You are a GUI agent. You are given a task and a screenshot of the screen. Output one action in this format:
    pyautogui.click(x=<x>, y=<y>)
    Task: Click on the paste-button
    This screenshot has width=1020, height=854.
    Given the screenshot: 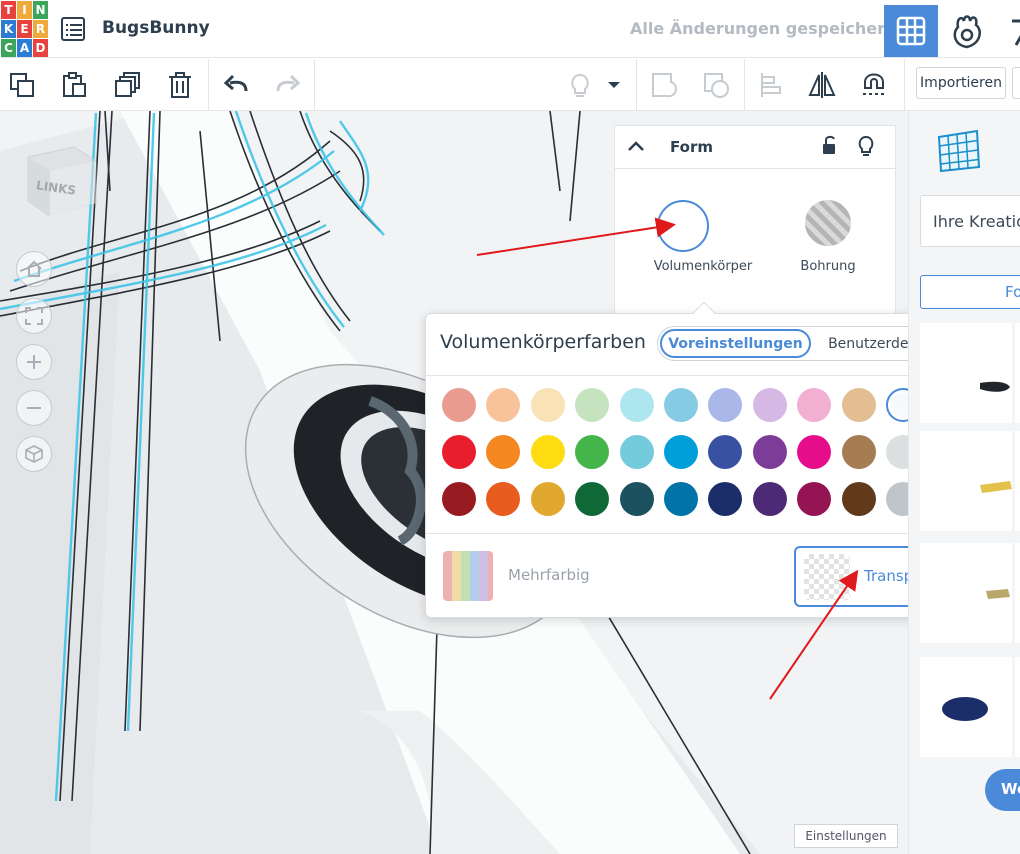 What is the action you would take?
    pyautogui.click(x=74, y=85)
    